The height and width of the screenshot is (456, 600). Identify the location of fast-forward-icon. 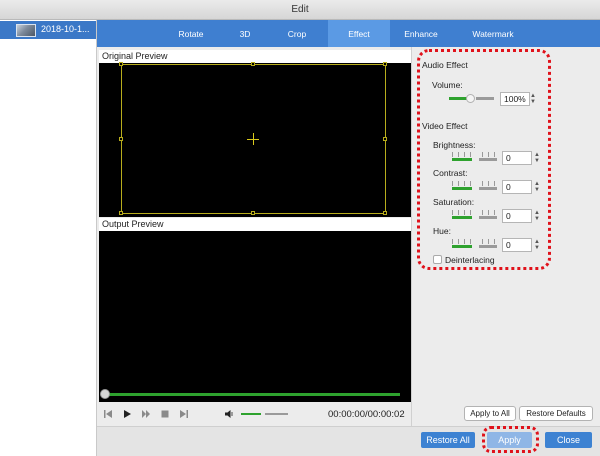
(146, 414).